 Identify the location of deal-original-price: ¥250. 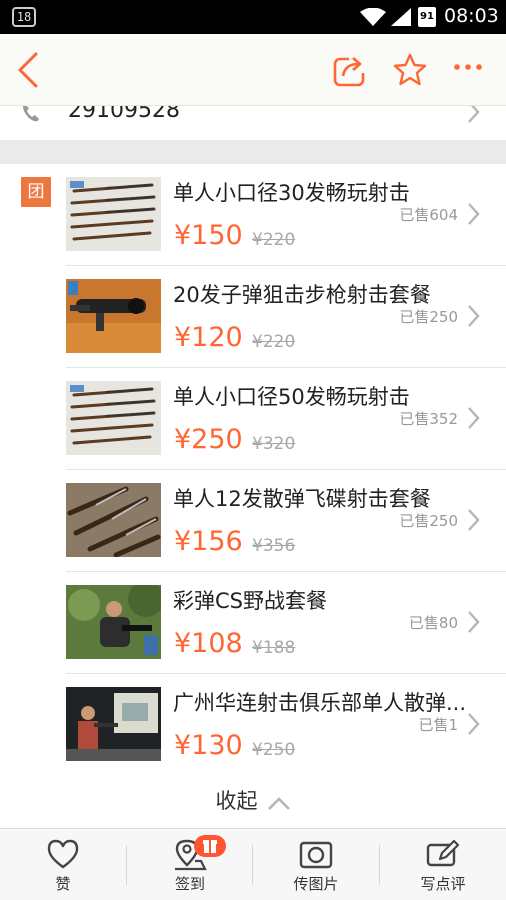
(274, 750).